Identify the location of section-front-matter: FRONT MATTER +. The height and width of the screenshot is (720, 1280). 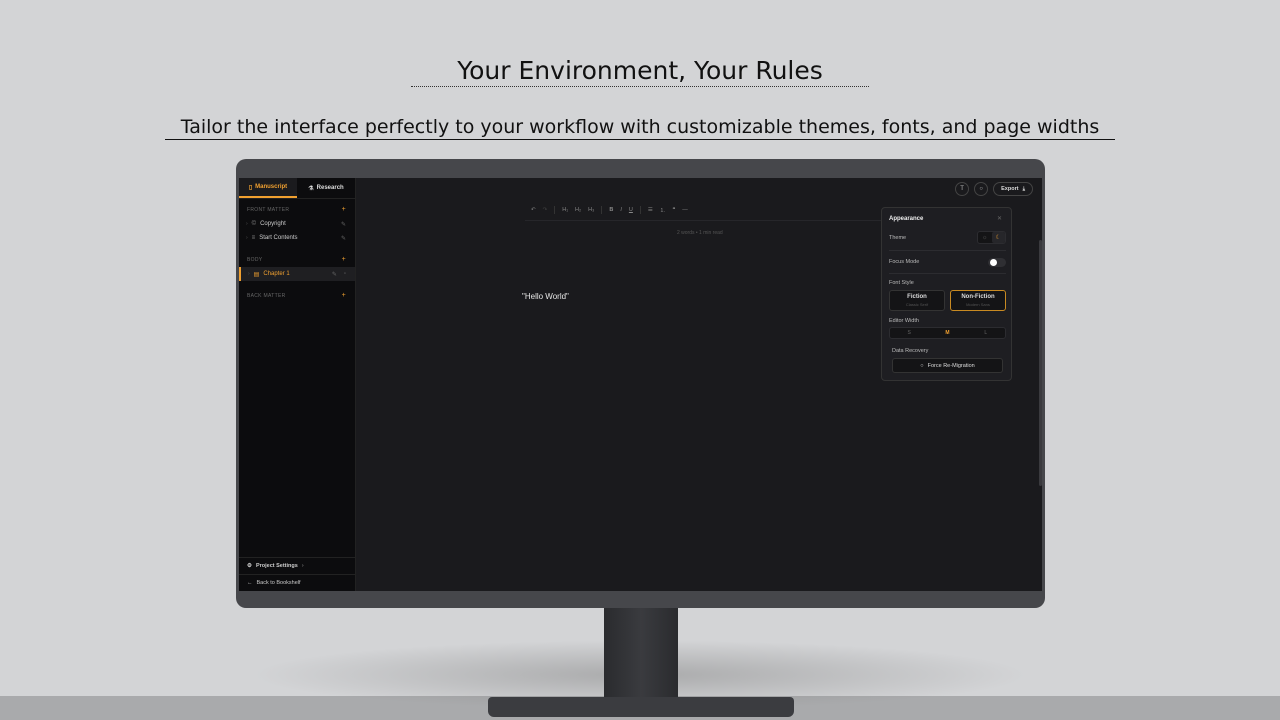
(297, 209).